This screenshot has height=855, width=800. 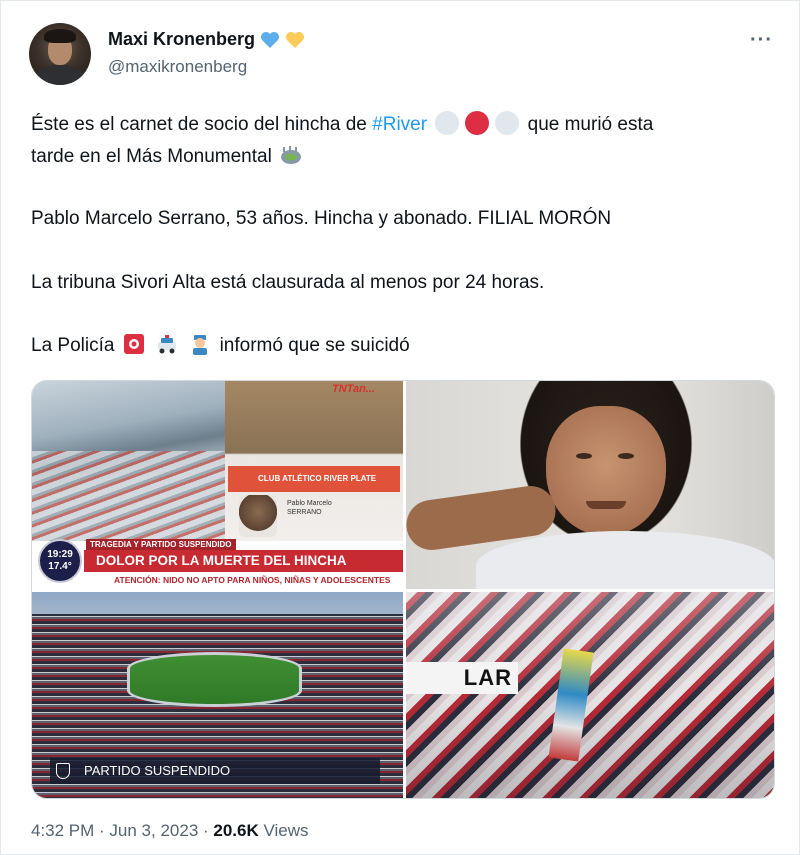 What do you see at coordinates (60, 566) in the screenshot?
I see `tv-clock-temp: 17.4°` at bounding box center [60, 566].